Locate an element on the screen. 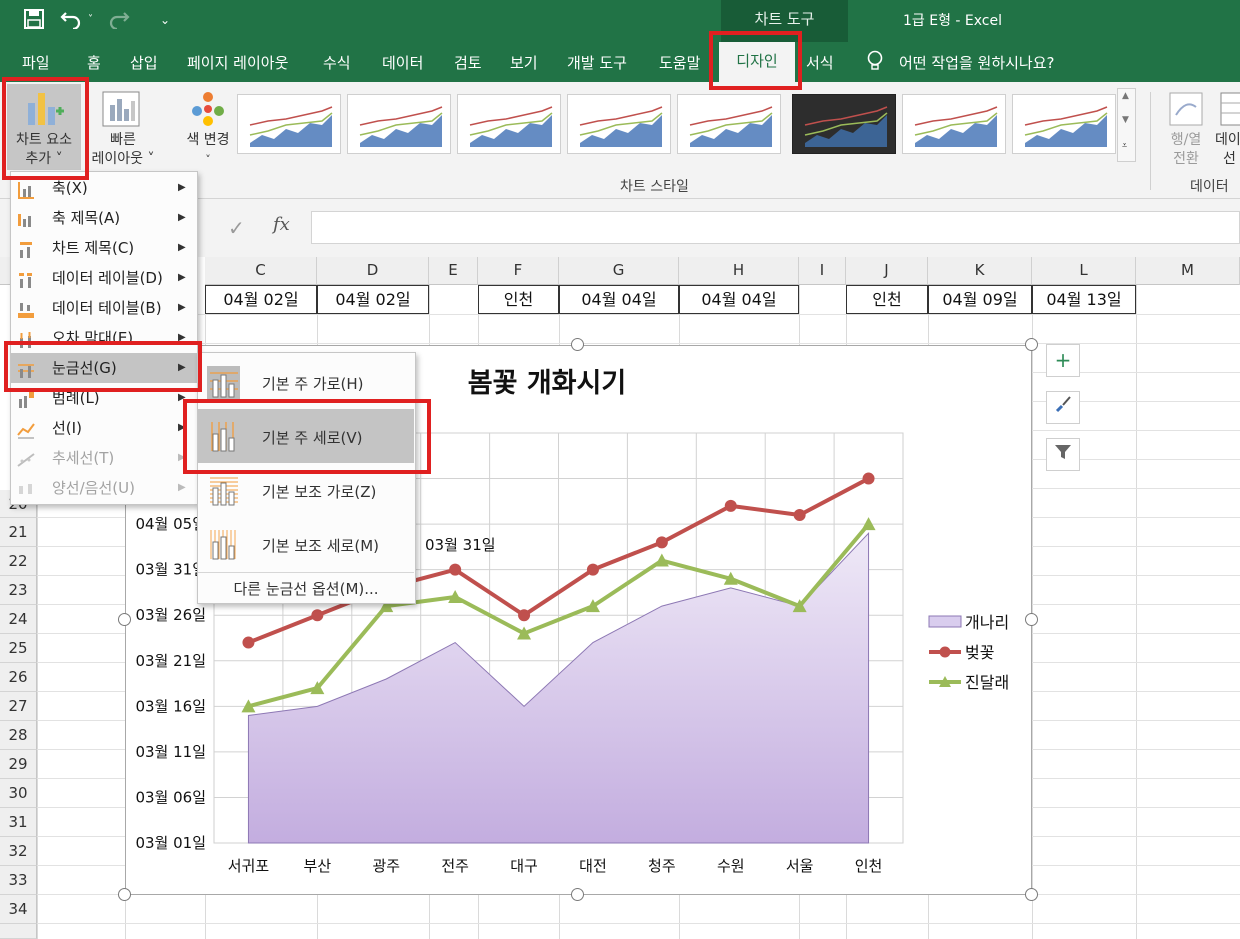  resize-handle-top-right is located at coordinates (1031, 344).